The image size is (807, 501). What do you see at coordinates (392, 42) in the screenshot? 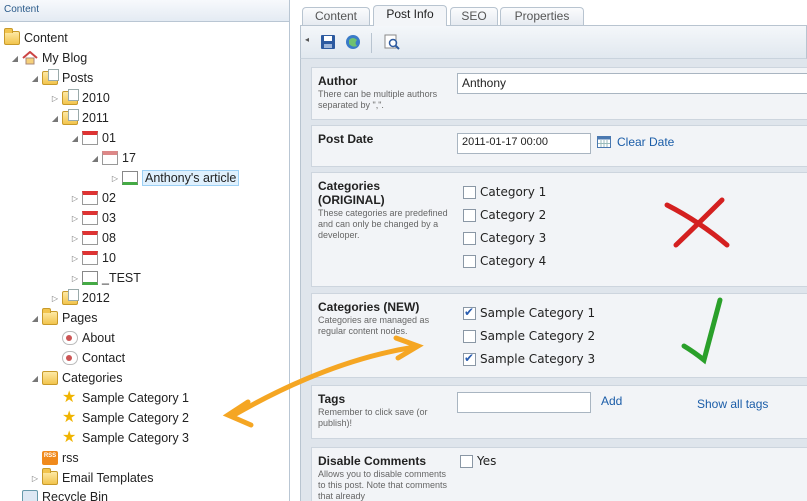
I see `preview-icon` at bounding box center [392, 42].